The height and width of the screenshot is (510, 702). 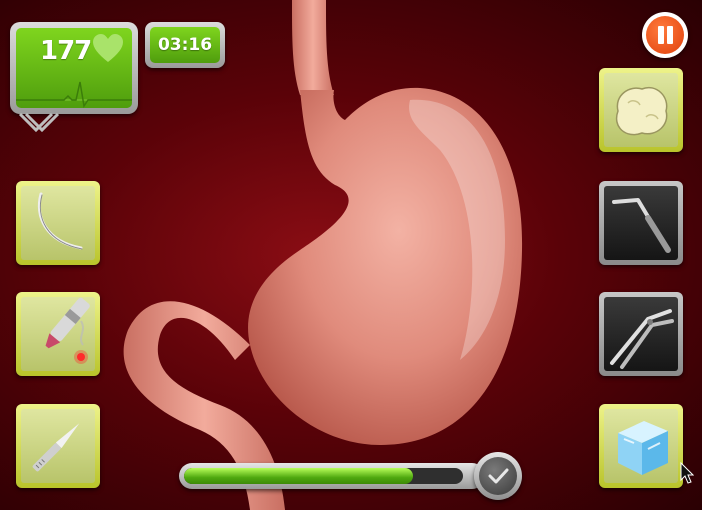 I want to click on tool-probe, so click(x=641, y=223).